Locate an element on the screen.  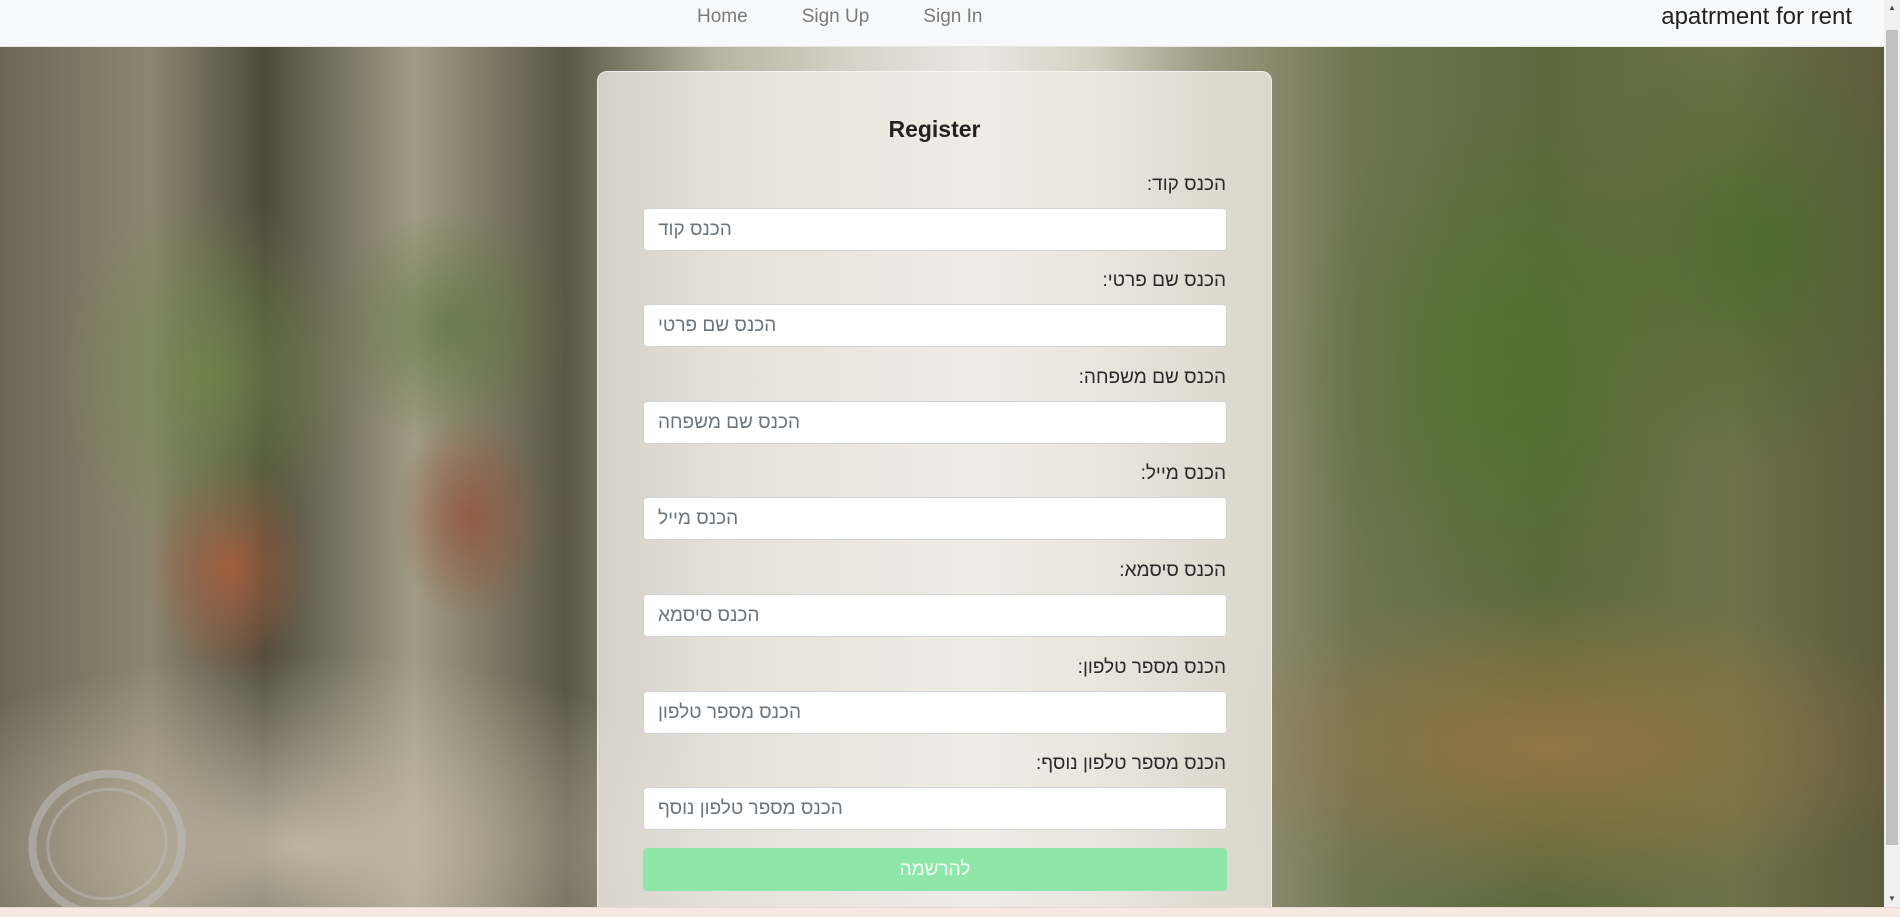
vertical-scrollbar: ▲ ▼ is located at coordinates (1892, 453).